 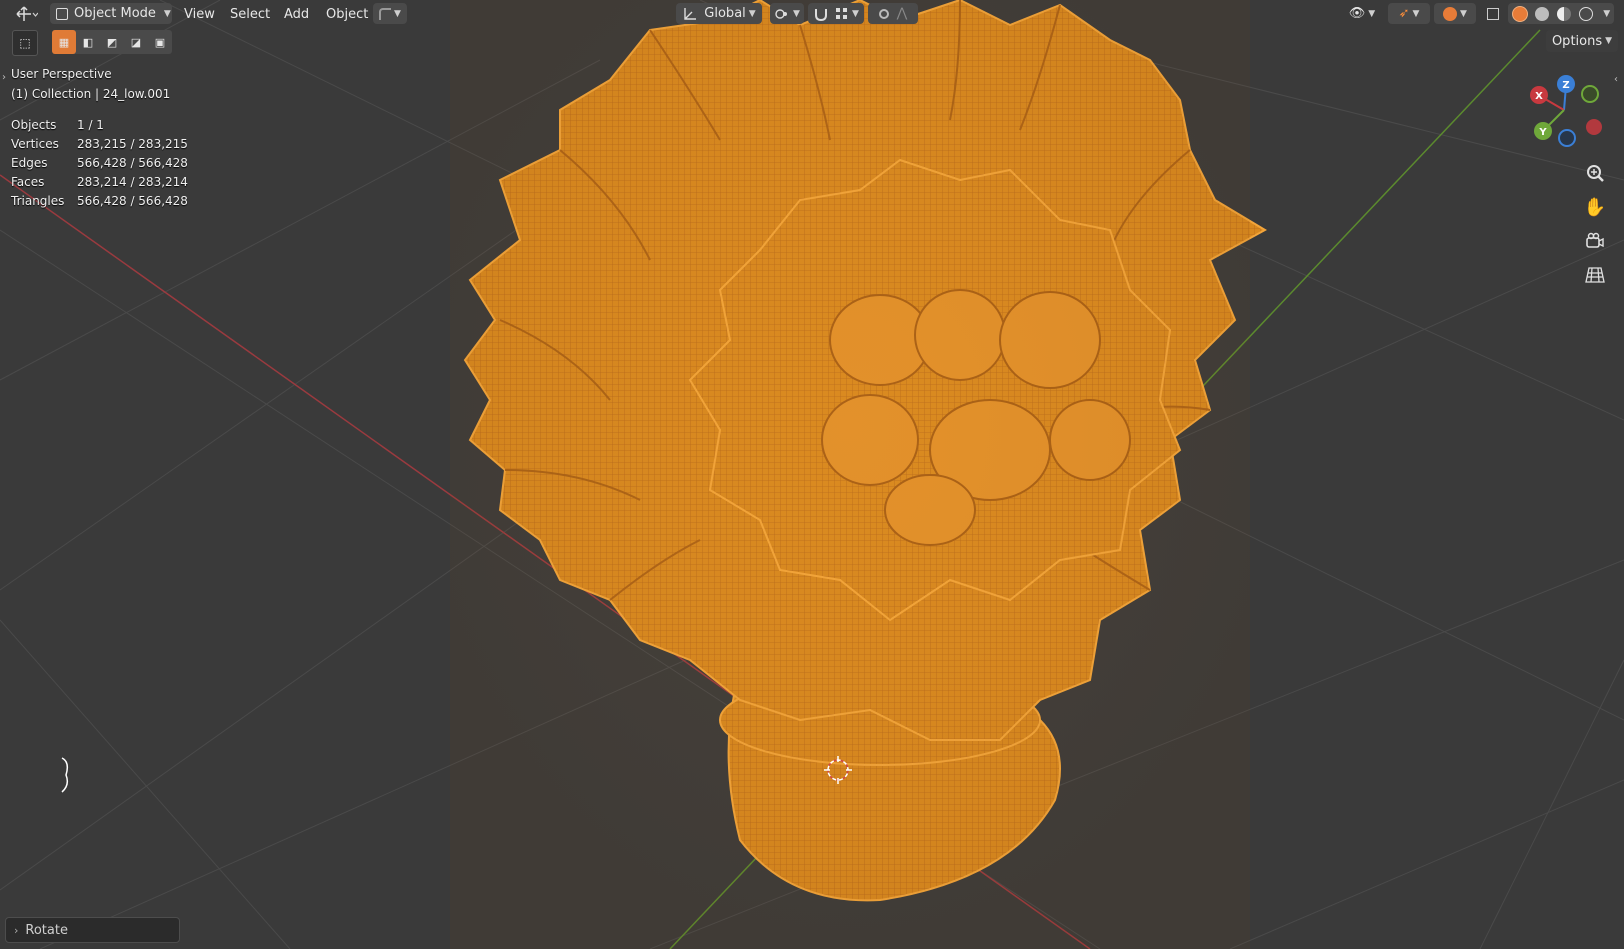 I want to click on stat-edges: Edges 566,428 / 566,428, so click(x=99, y=163).